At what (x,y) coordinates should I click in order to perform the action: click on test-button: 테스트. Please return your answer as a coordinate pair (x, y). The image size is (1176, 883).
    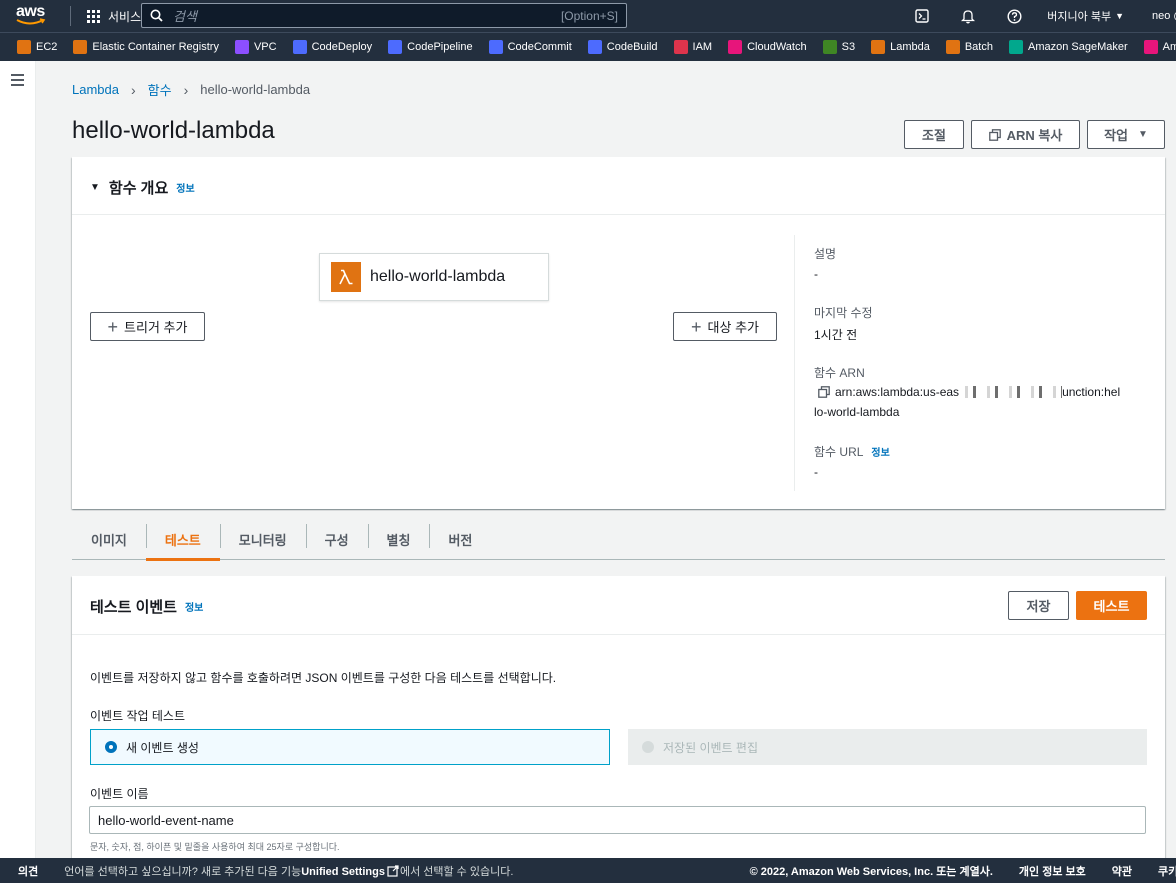
    Looking at the image, I should click on (1111, 605).